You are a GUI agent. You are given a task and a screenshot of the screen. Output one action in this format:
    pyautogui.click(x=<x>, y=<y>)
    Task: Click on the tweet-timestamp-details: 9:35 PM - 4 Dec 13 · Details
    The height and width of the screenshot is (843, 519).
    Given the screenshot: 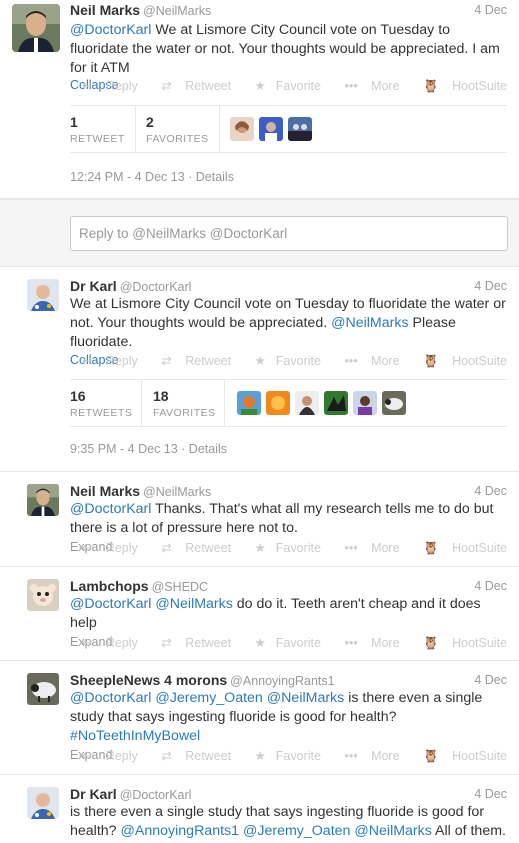 What is the action you would take?
    pyautogui.click(x=148, y=449)
    